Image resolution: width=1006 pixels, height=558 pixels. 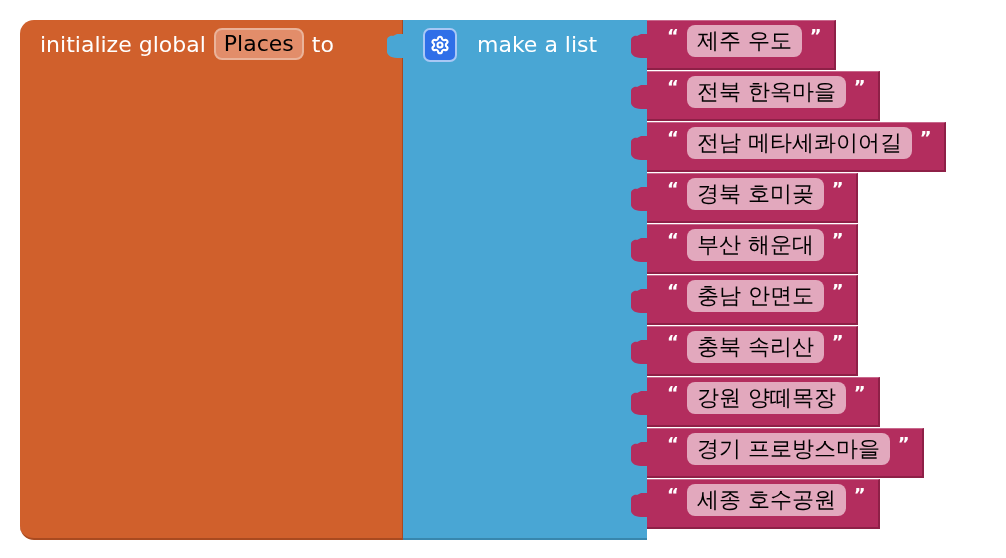 I want to click on gear-icon, so click(x=440, y=45).